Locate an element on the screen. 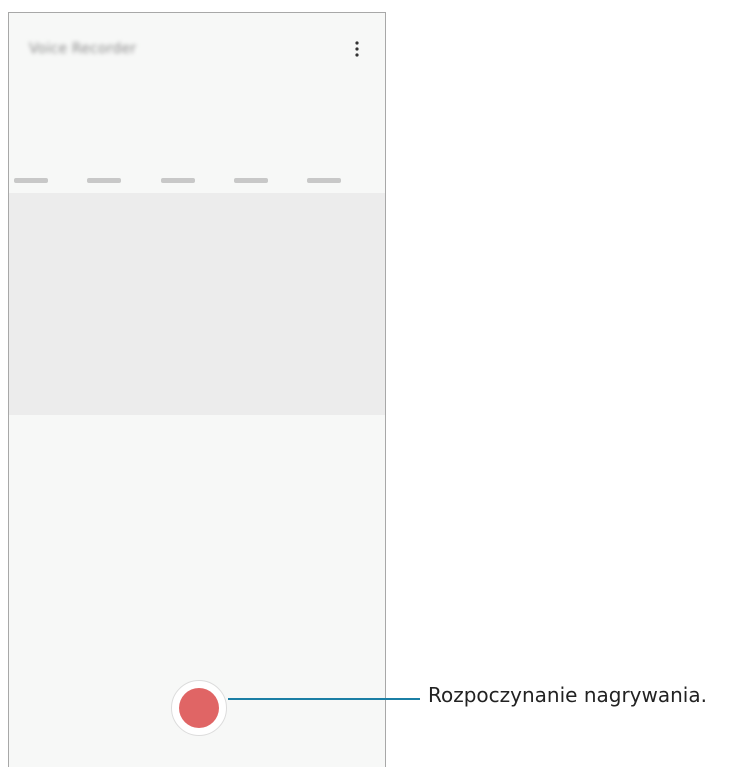 This screenshot has width=756, height=767. callout-label: Rozpoczynanie nagrywania. is located at coordinates (567, 695).